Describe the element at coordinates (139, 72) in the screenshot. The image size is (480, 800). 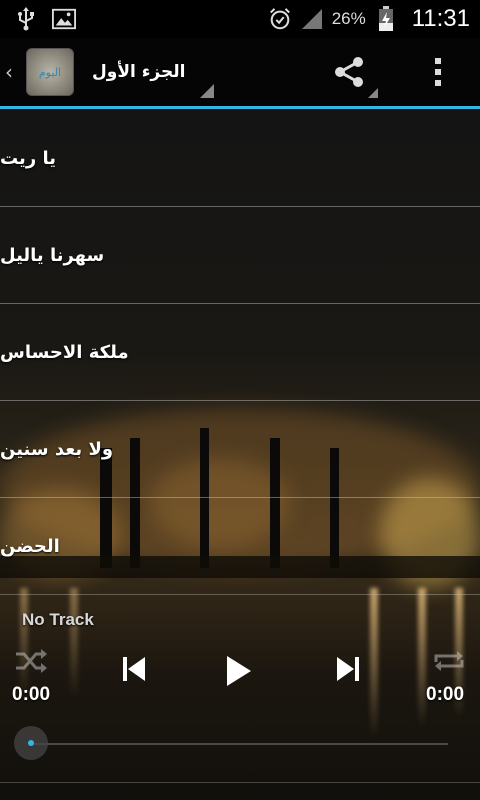
I see `section-title: الجزء الأول` at that location.